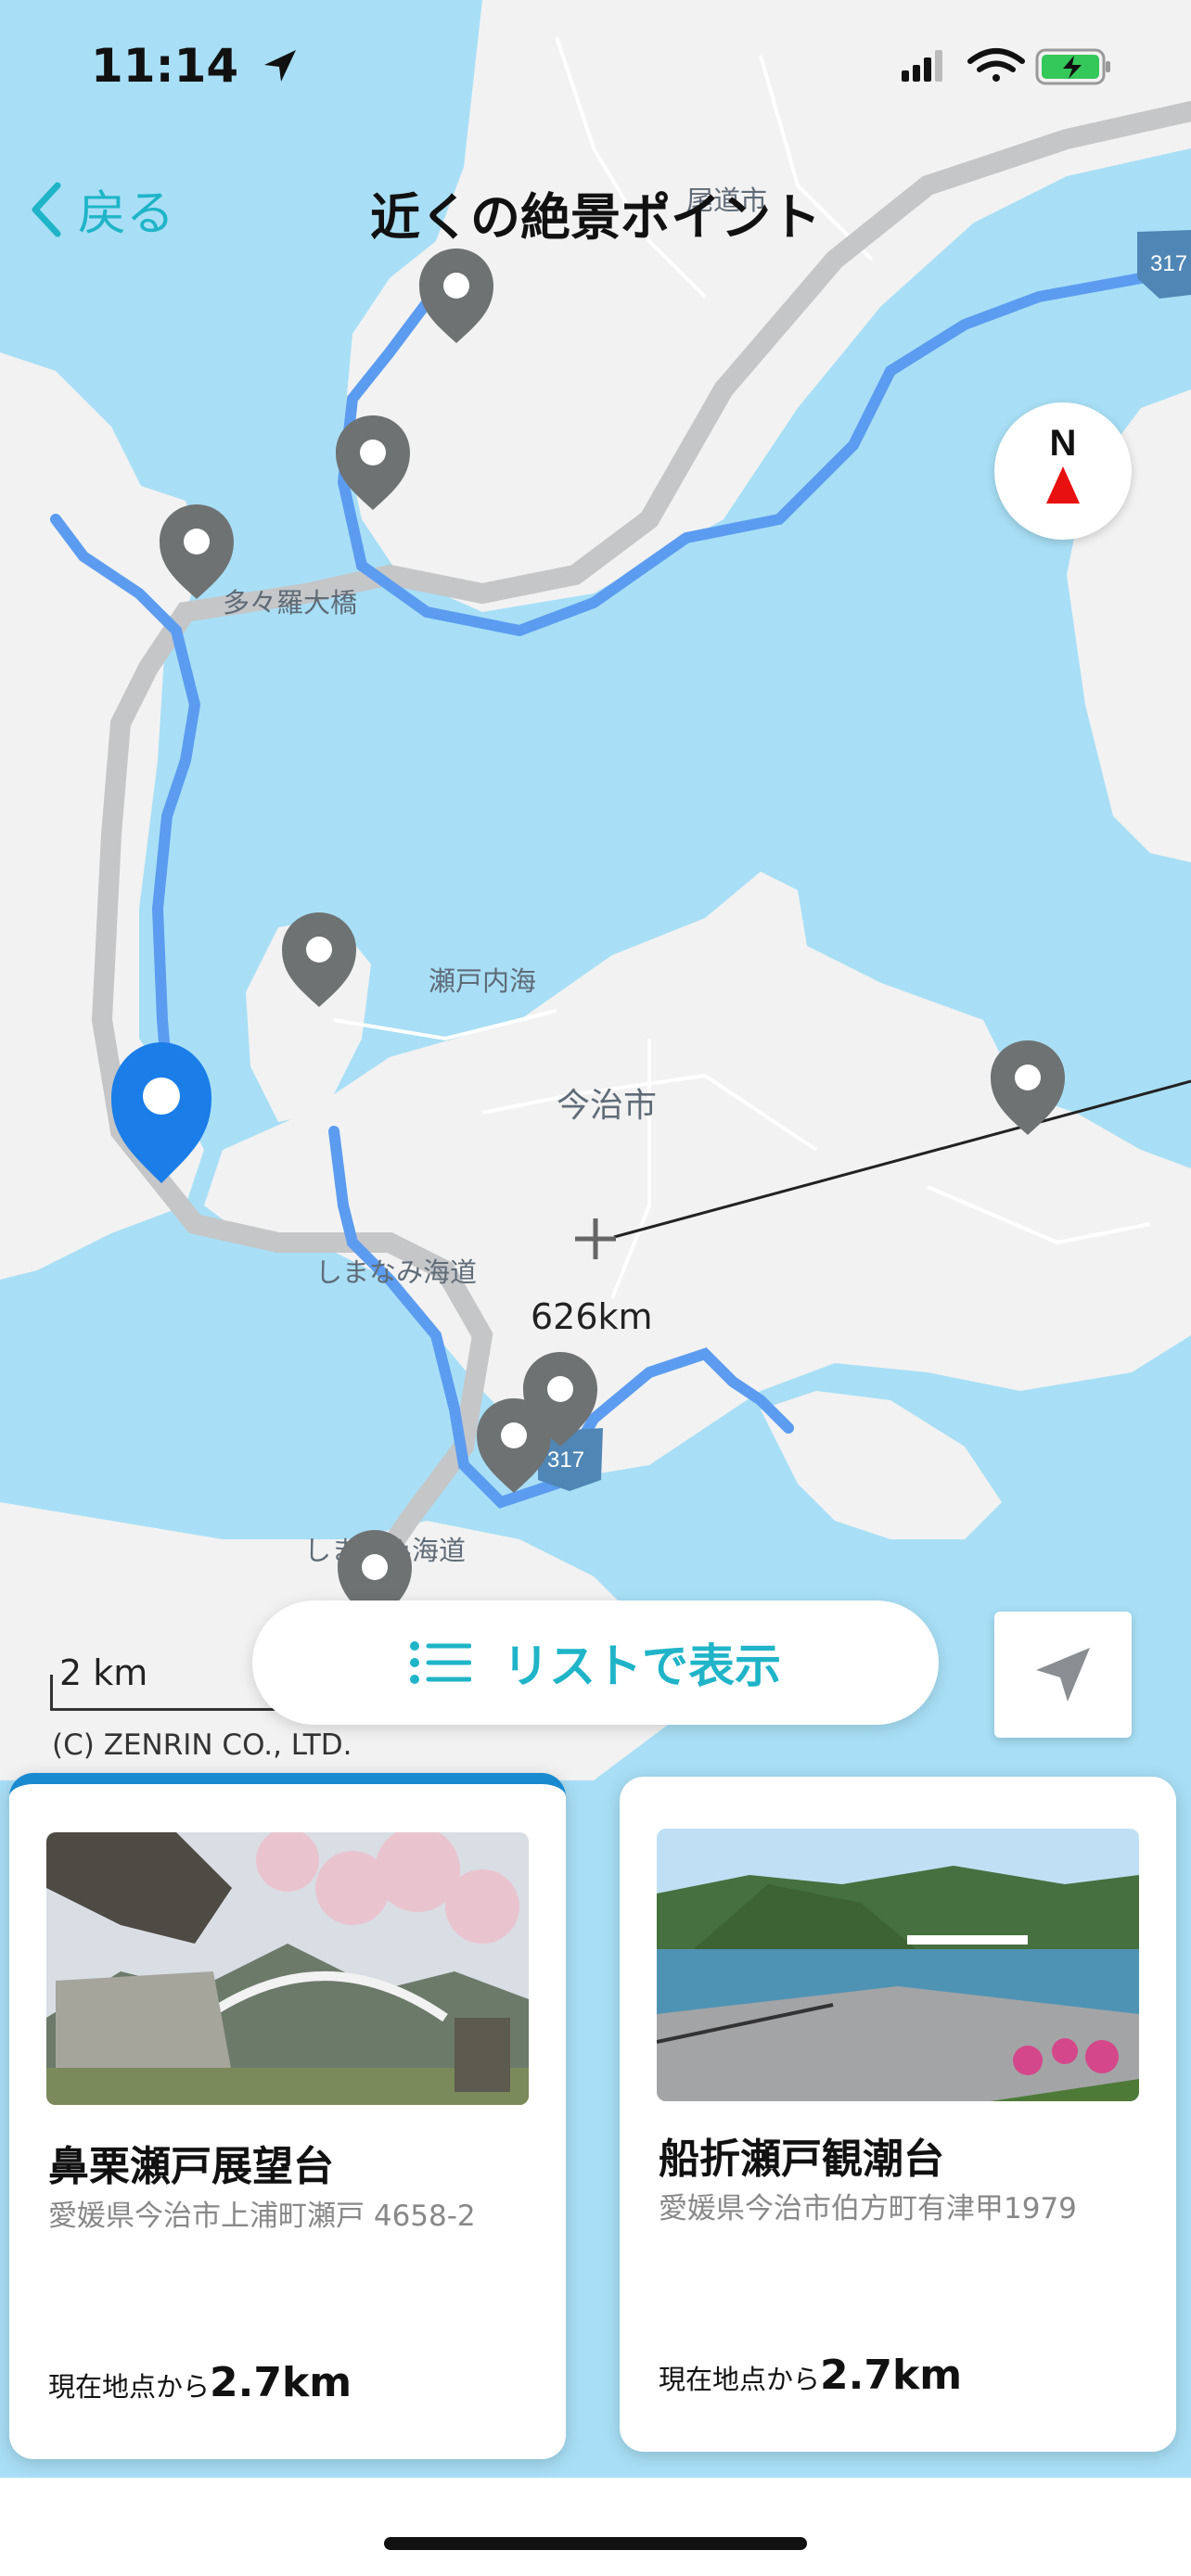 The width and height of the screenshot is (1191, 2576). Describe the element at coordinates (262, 2217) in the screenshot. I see `spot-address: 愛媛県今治市上浦町瀬戸 4658-2` at that location.